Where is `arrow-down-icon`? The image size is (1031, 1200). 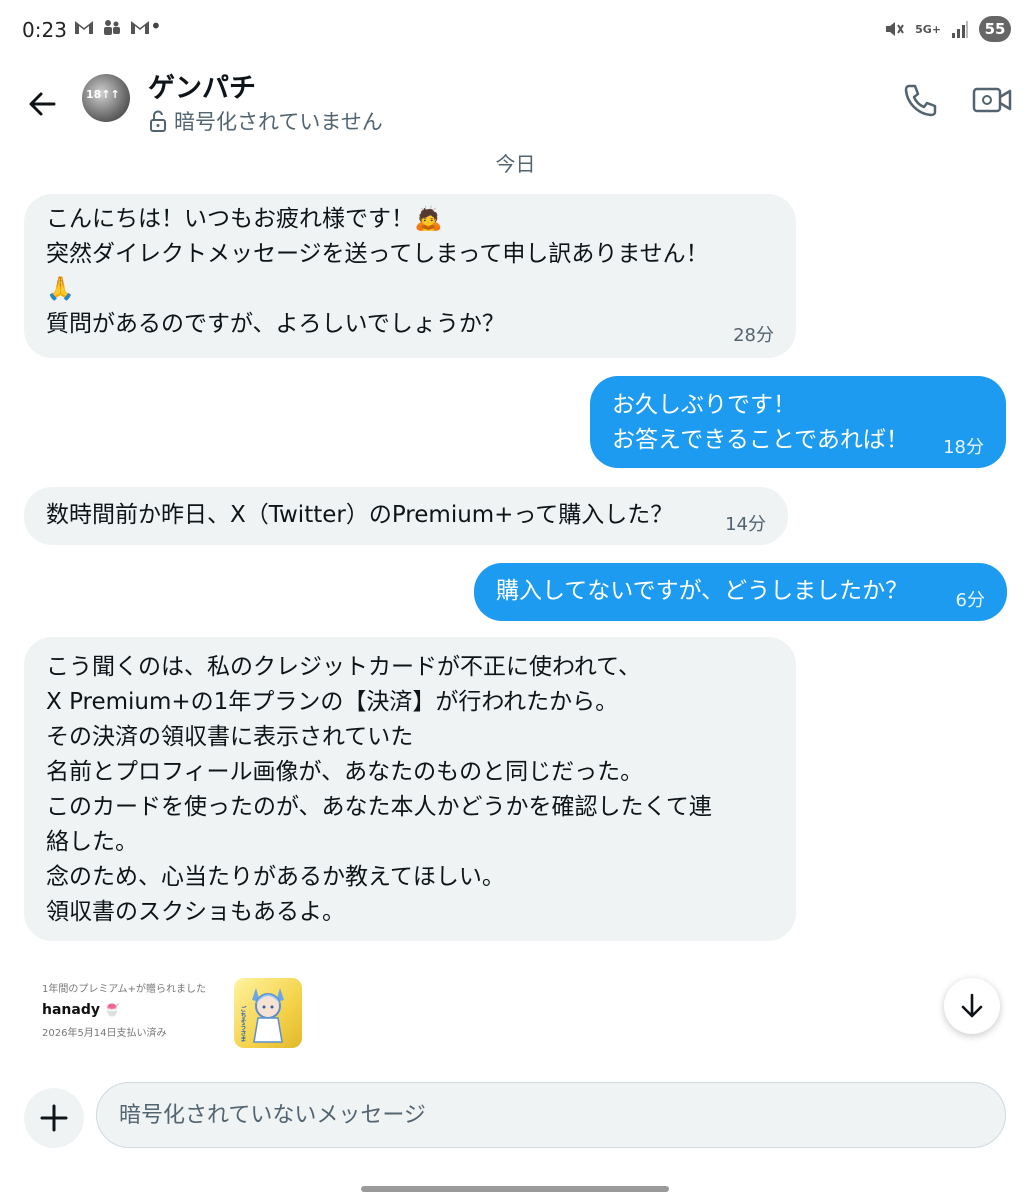
arrow-down-icon is located at coordinates (972, 1005).